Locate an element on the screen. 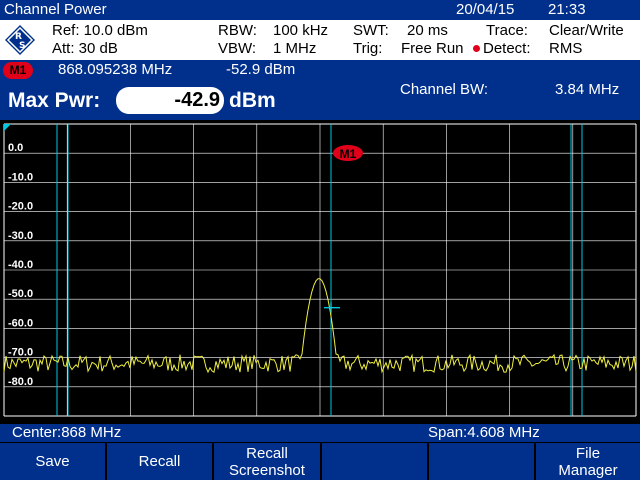  softkey-bar: Save Recall Recall Screenshot File Manager is located at coordinates (320, 461).